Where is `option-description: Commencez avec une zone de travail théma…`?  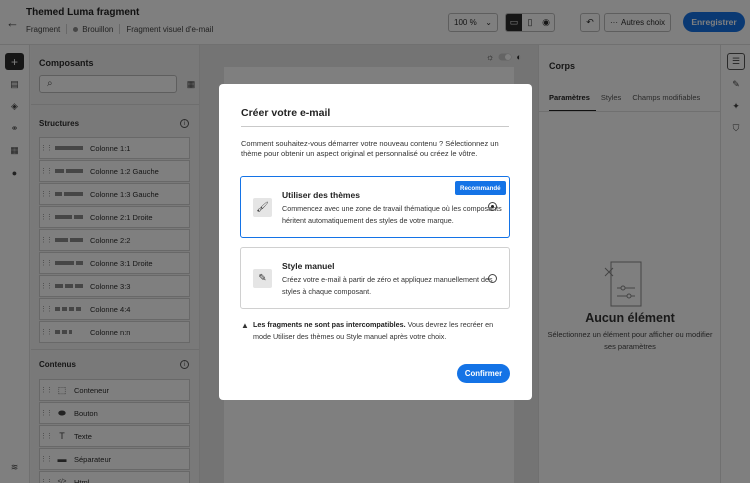 option-description: Commencez avec une zone de travail théma… is located at coordinates (392, 214).